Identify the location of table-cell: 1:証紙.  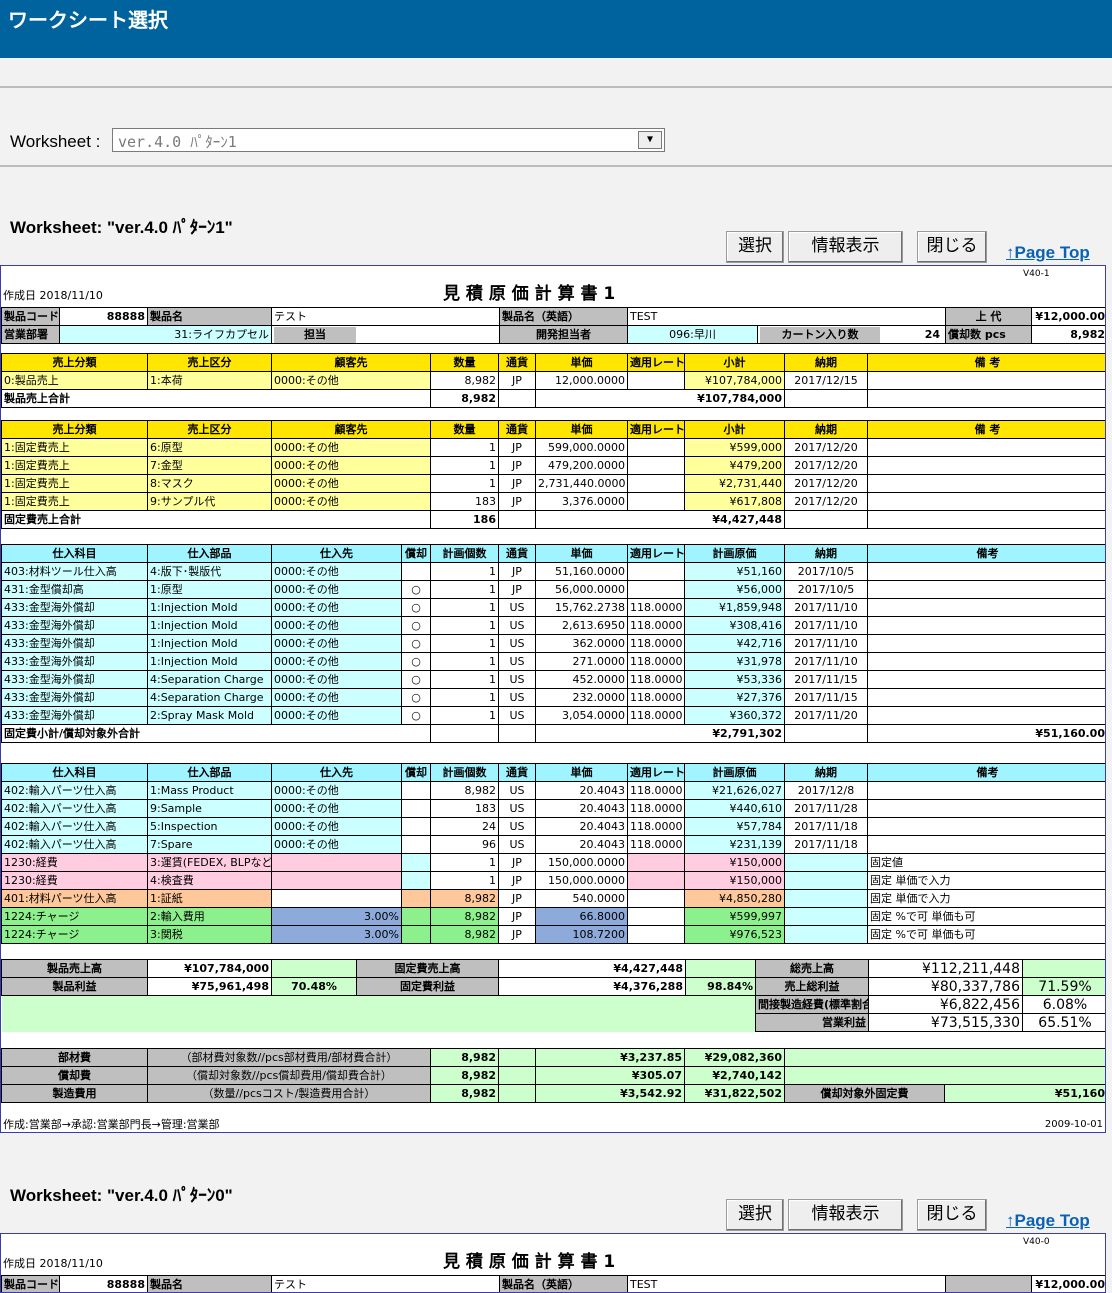
(210, 899).